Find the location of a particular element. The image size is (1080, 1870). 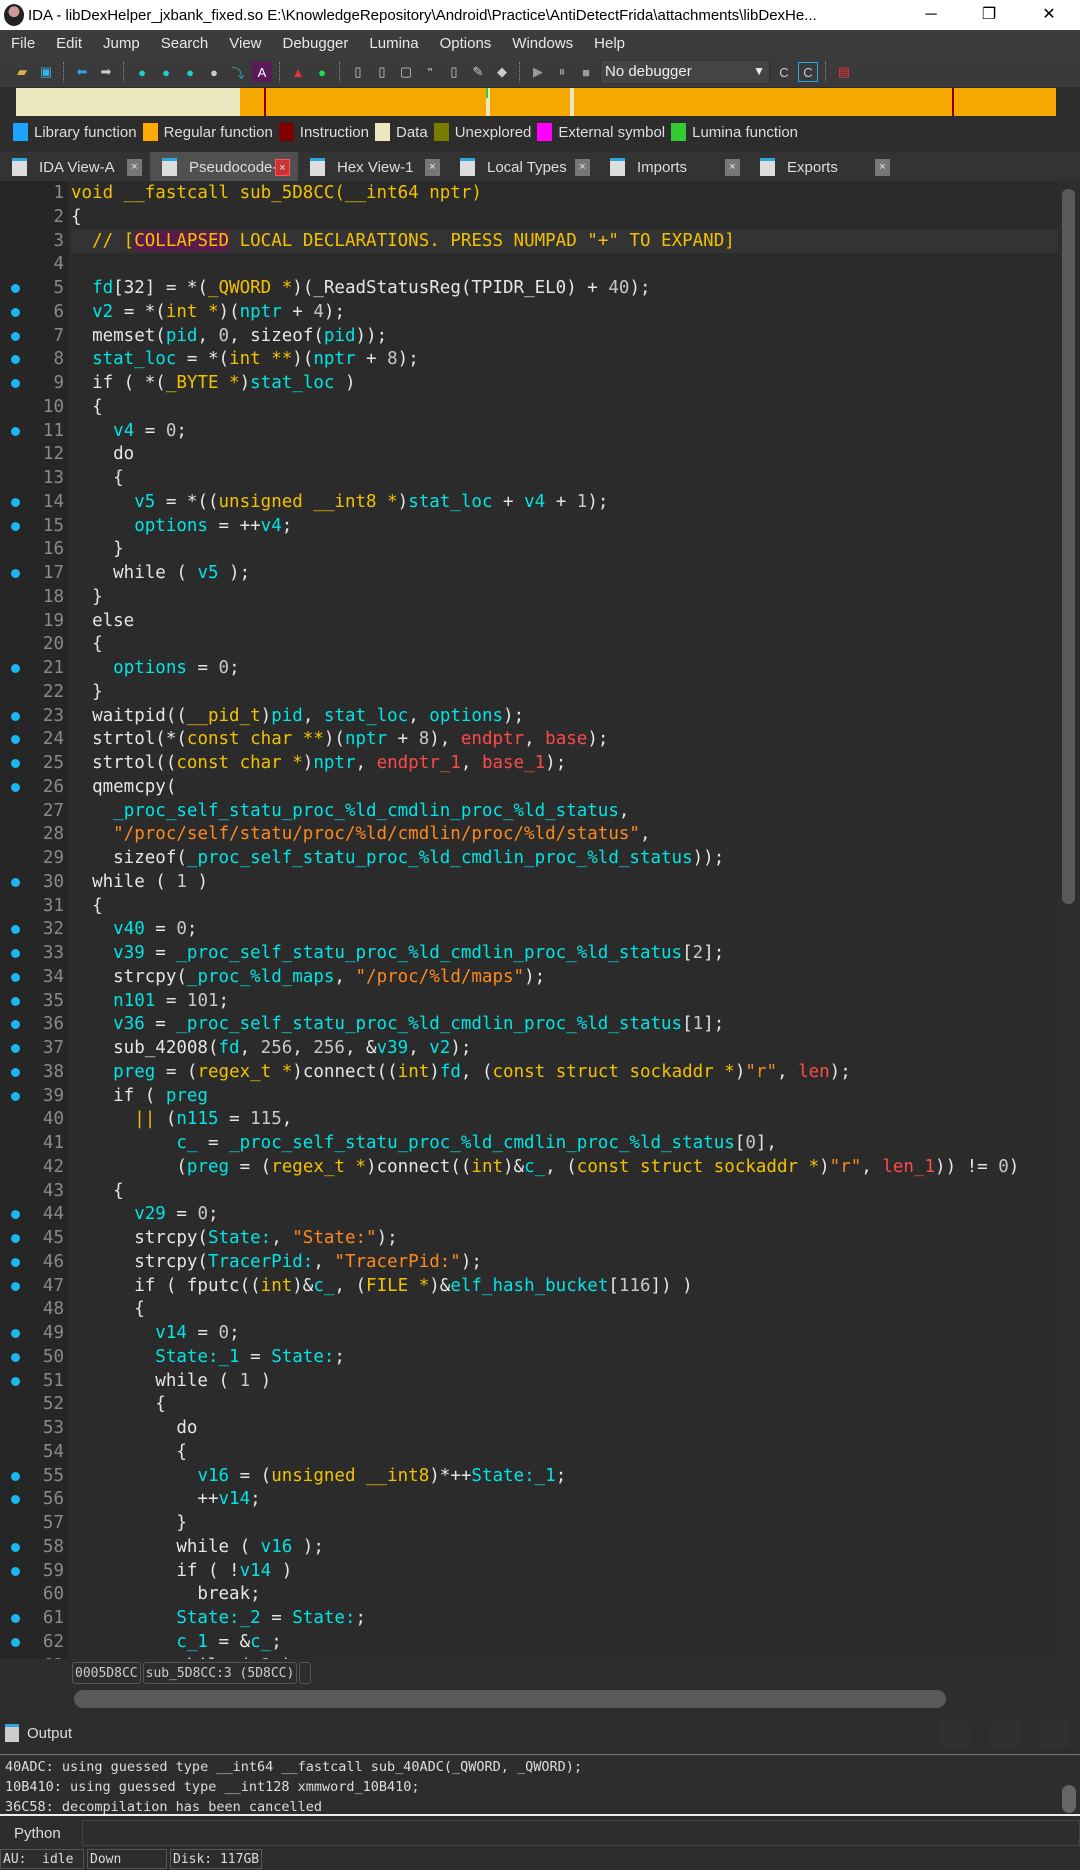

code-text: options = 0; is located at coordinates (155, 668).